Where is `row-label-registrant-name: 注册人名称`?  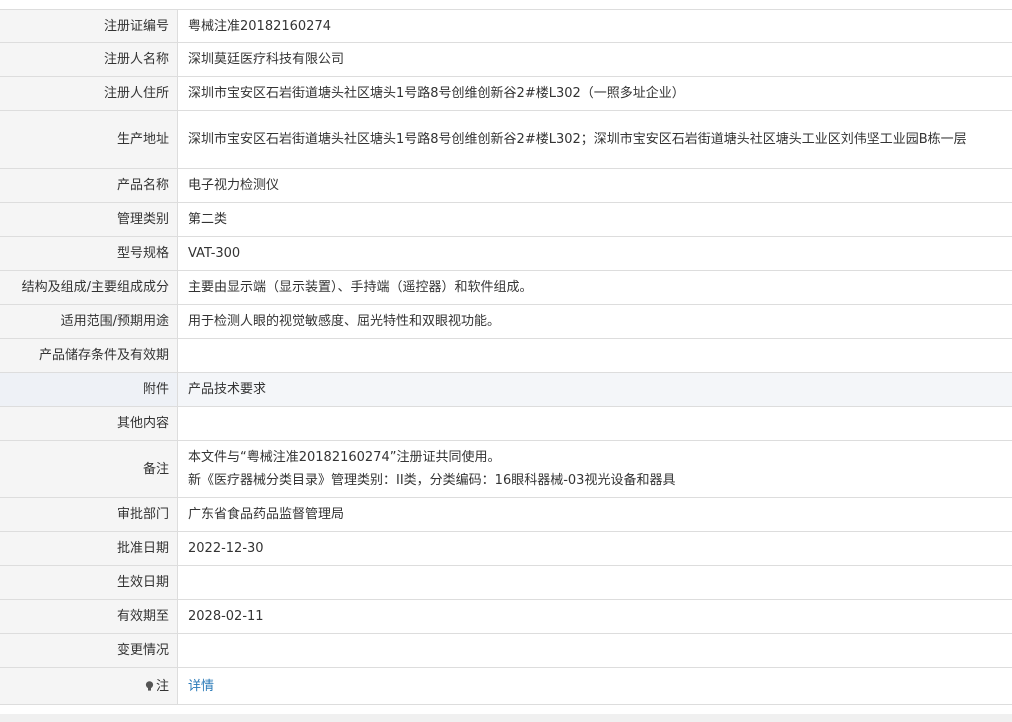 row-label-registrant-name: 注册人名称 is located at coordinates (89, 59).